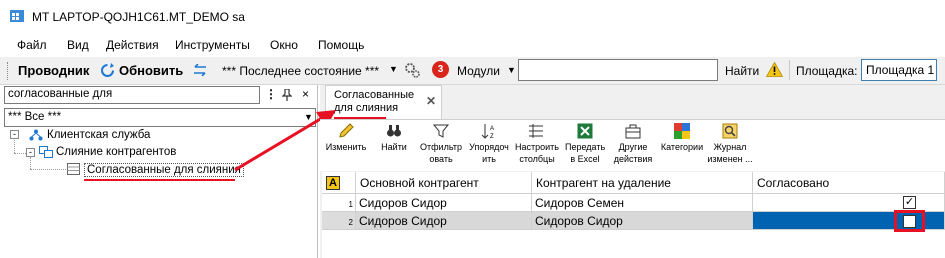  I want to click on area-value: Площадка 1, so click(900, 70).